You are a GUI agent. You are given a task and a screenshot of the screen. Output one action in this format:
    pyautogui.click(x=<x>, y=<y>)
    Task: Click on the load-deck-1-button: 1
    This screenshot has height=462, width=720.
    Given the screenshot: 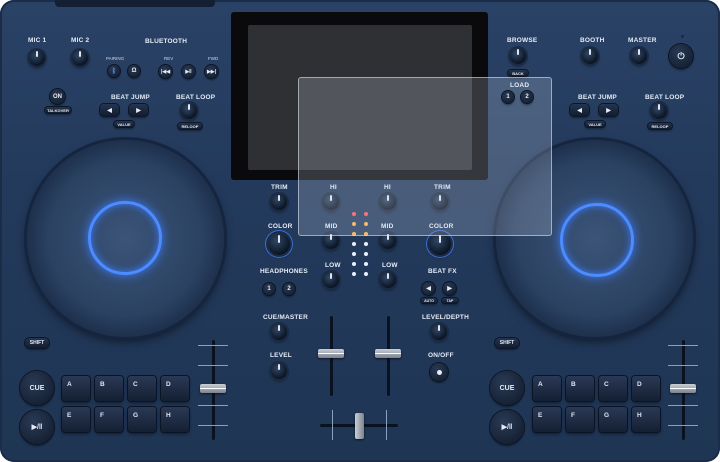 What is the action you would take?
    pyautogui.click(x=508, y=97)
    